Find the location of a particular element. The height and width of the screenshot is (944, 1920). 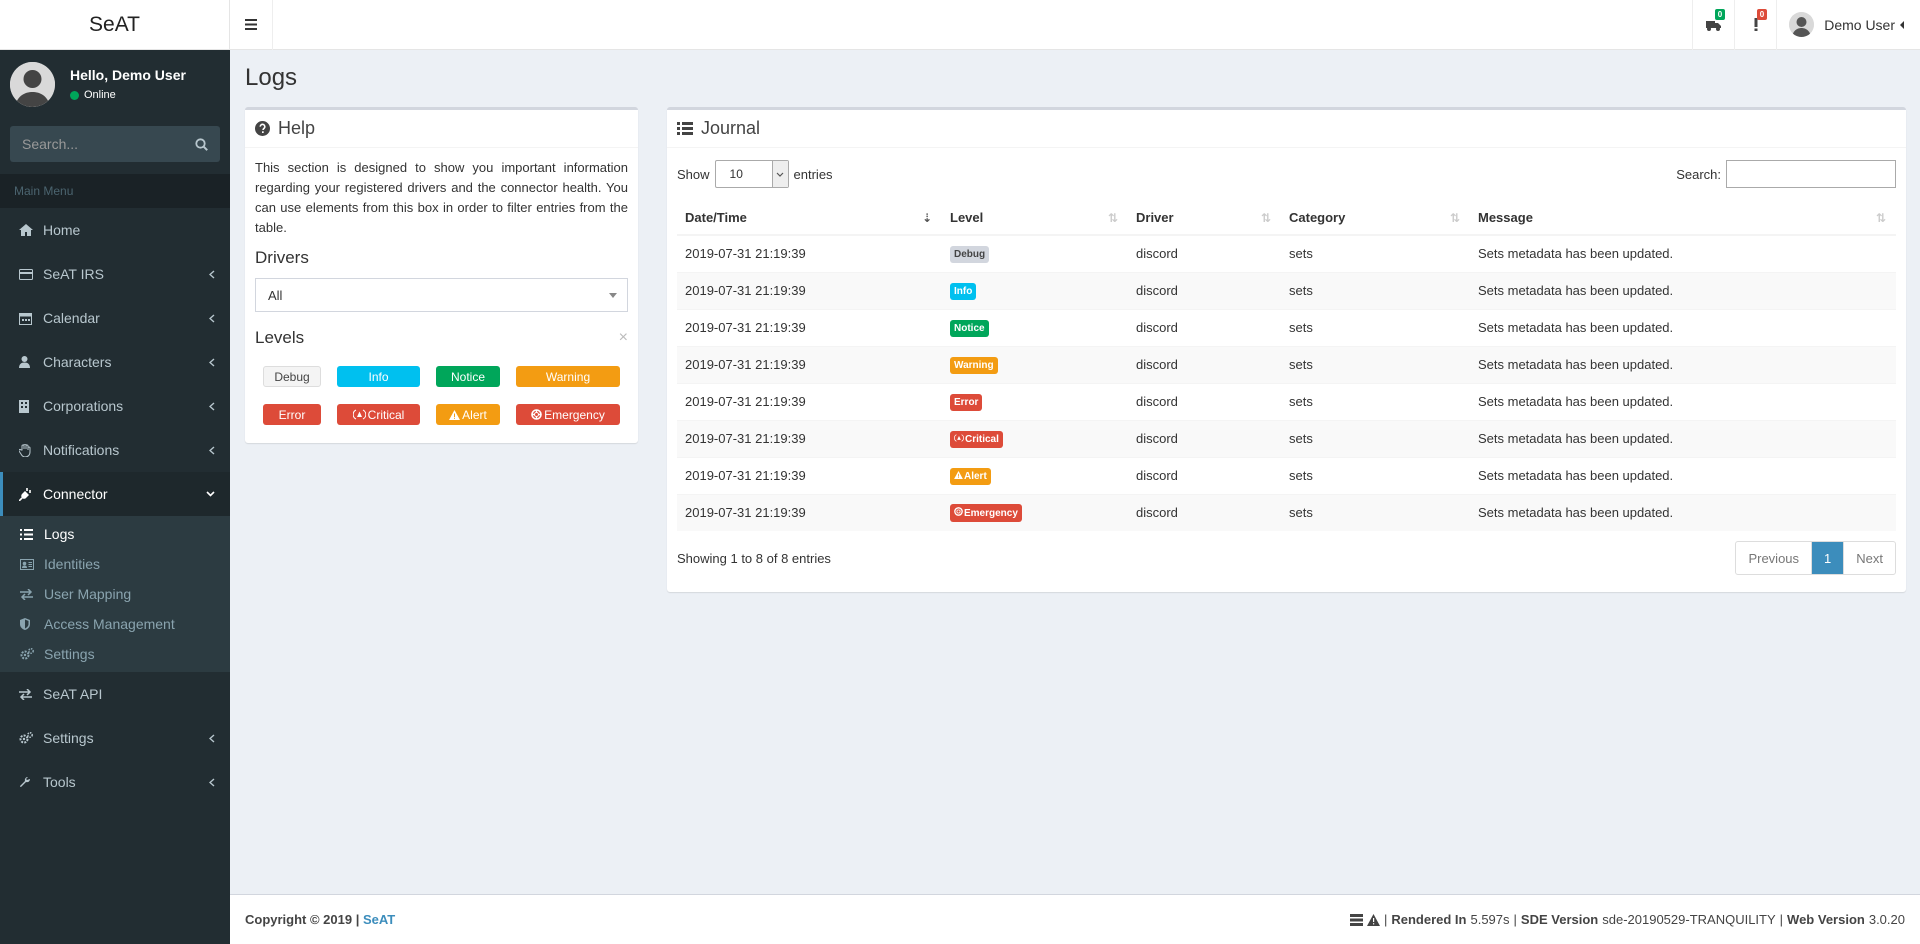

level-filter-critical: Critical is located at coordinates (378, 414).